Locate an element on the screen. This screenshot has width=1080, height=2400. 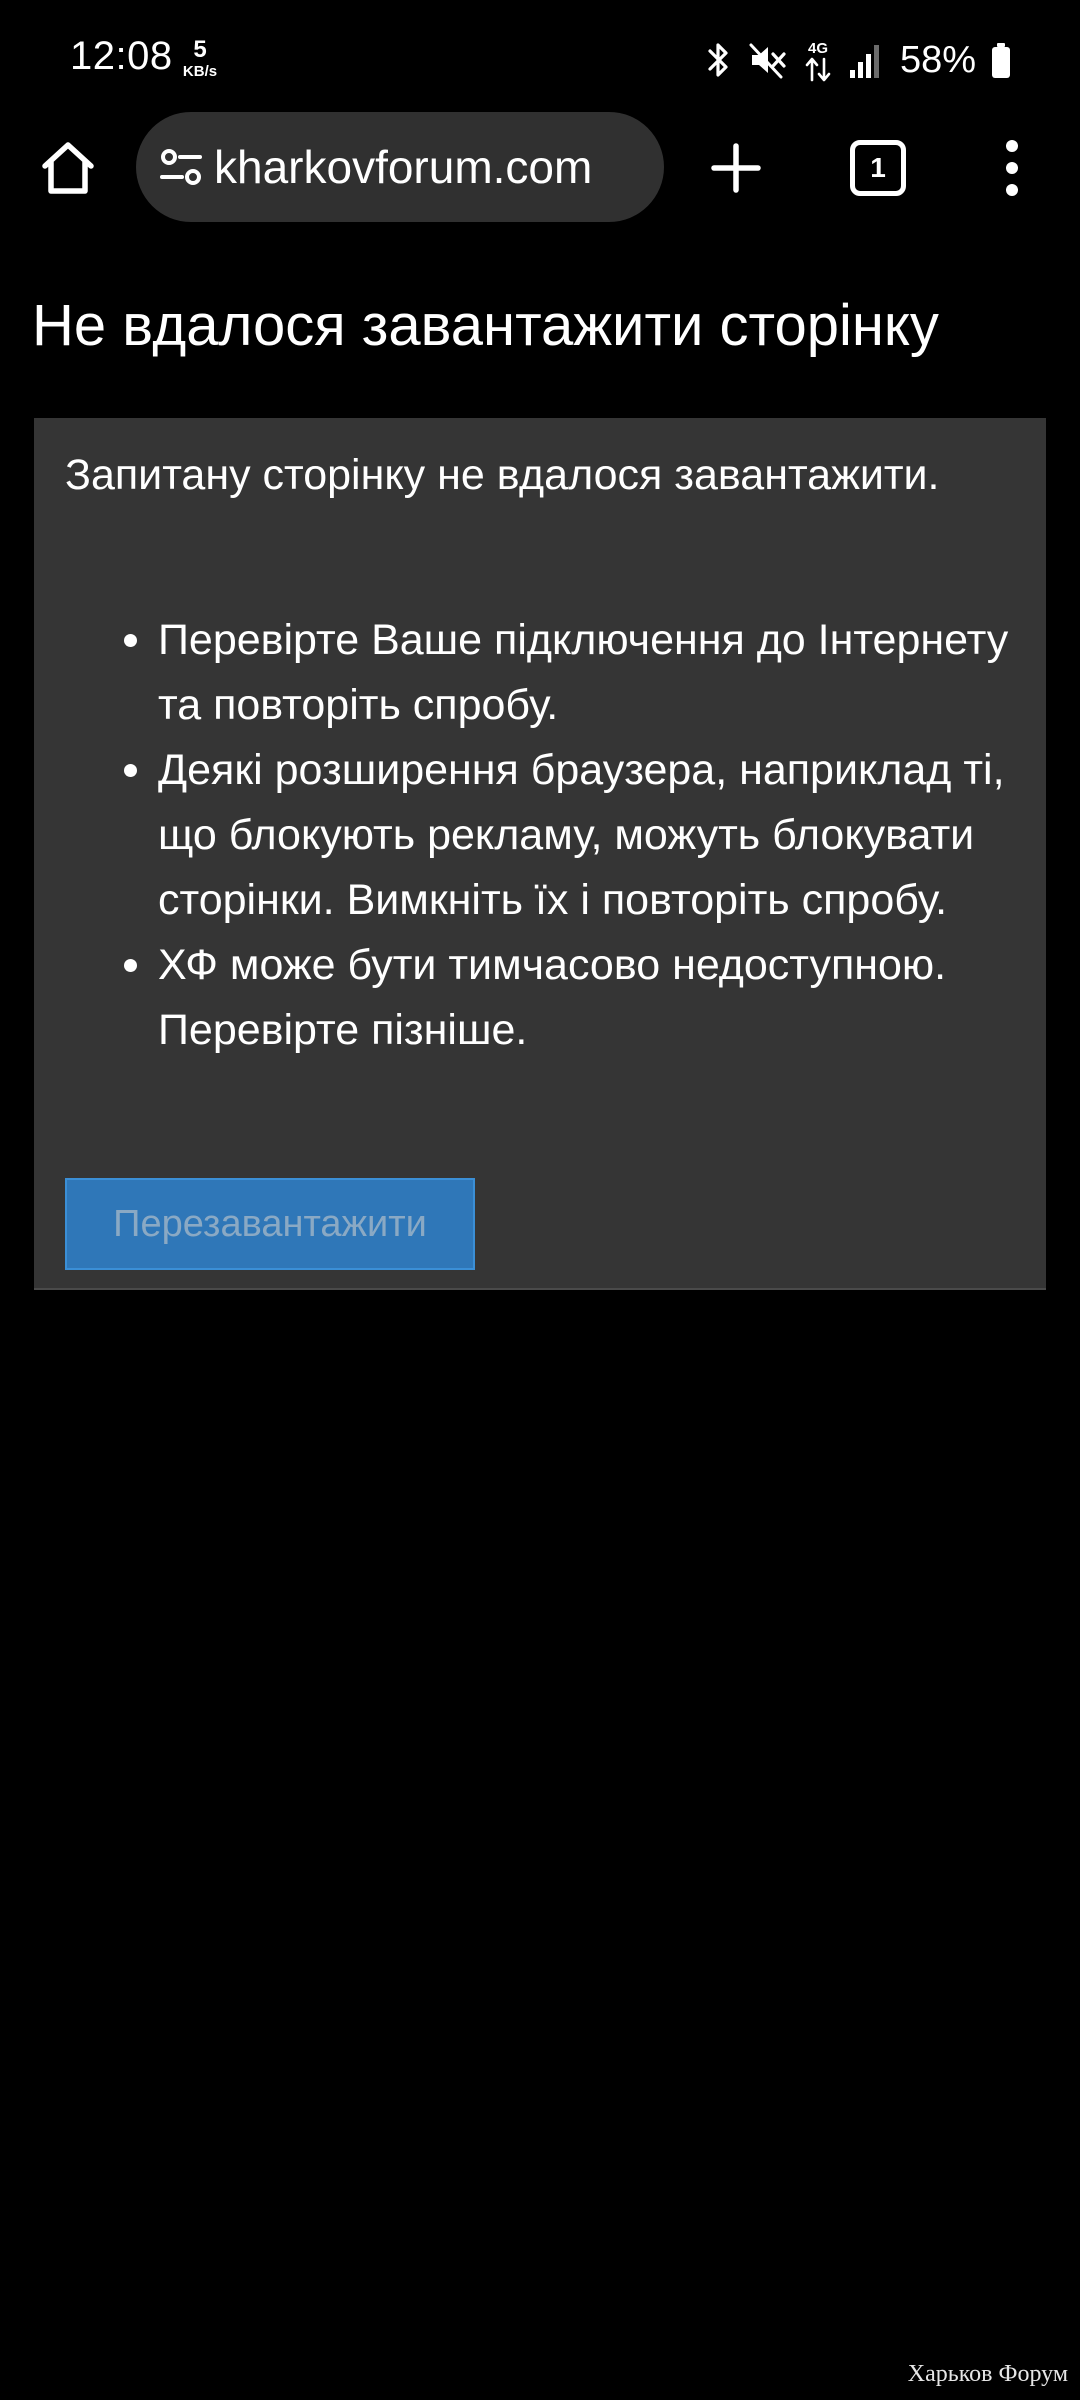
tune-icon is located at coordinates (181, 167).